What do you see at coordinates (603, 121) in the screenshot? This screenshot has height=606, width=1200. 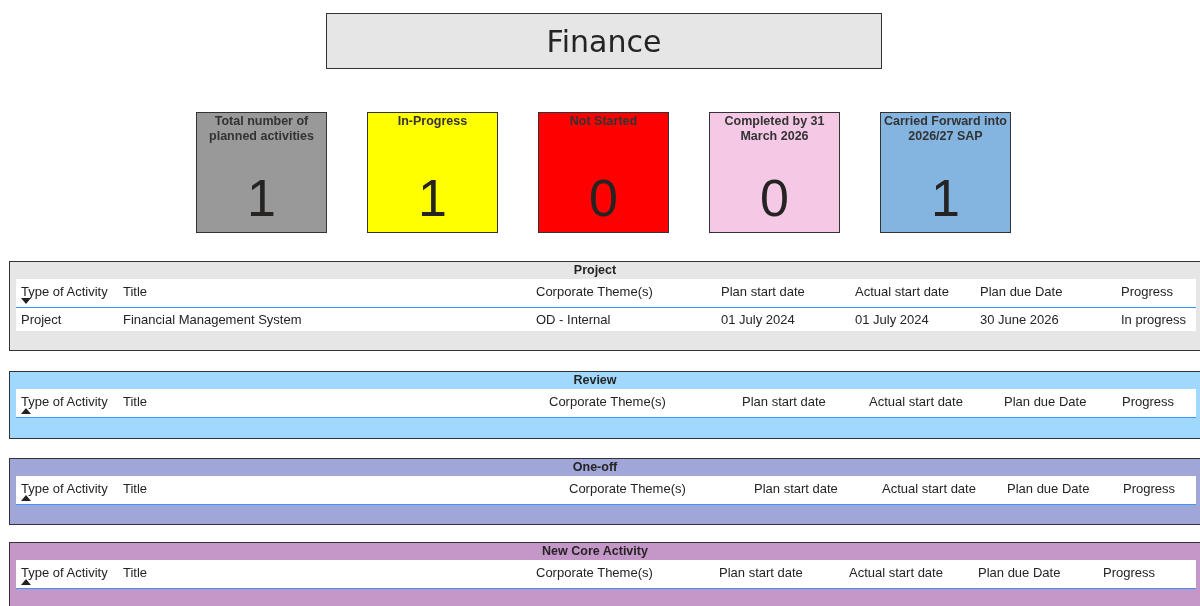 I see `stat-label: Not Started` at bounding box center [603, 121].